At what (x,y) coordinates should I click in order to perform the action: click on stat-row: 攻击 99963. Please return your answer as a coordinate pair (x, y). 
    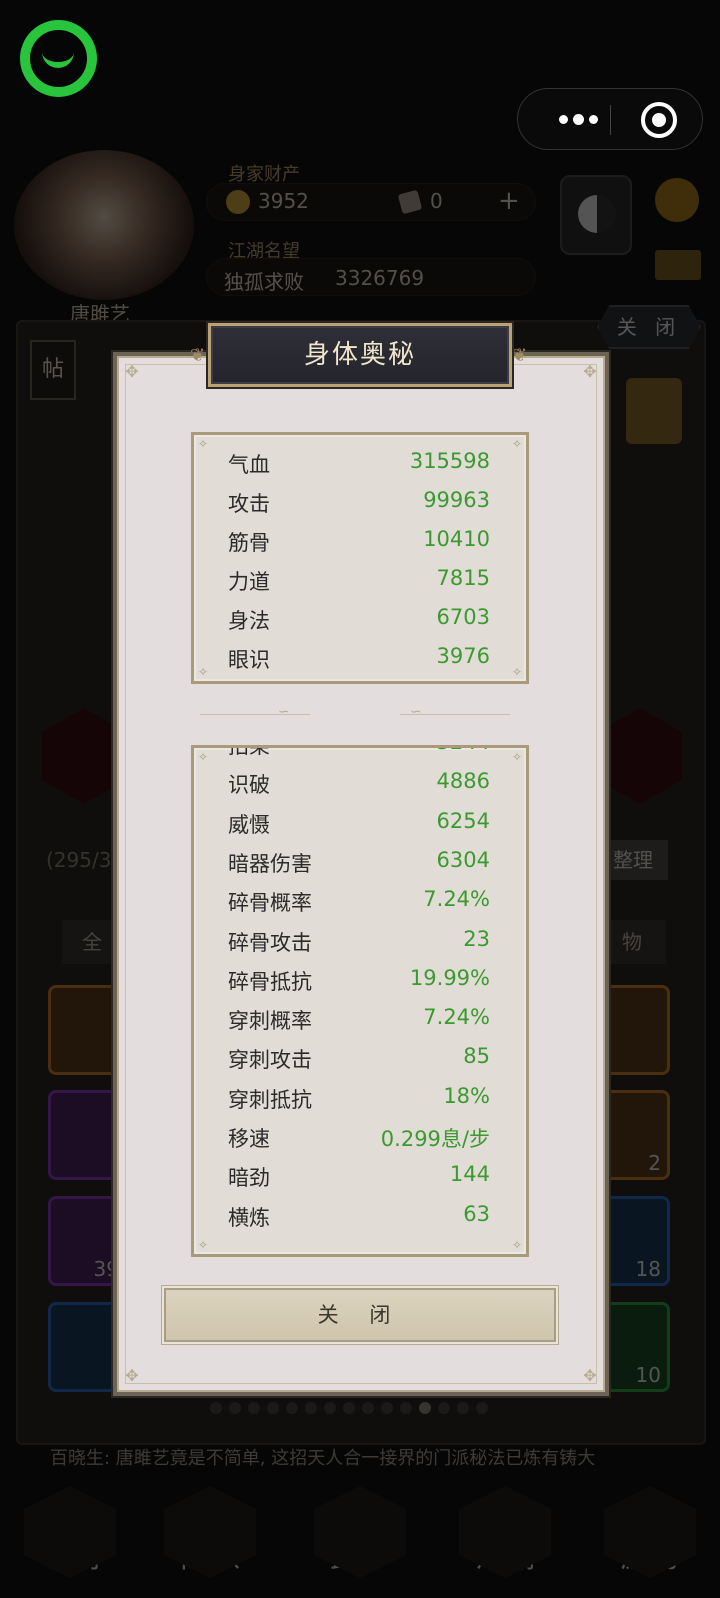
    Looking at the image, I should click on (360, 501).